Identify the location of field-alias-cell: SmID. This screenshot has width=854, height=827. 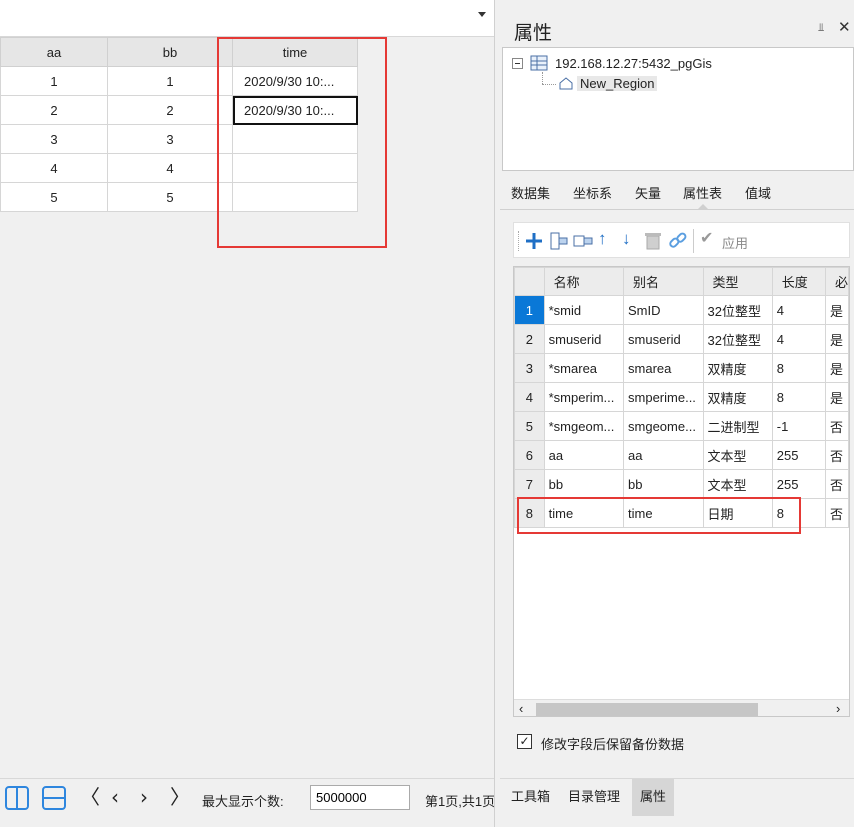
(663, 310).